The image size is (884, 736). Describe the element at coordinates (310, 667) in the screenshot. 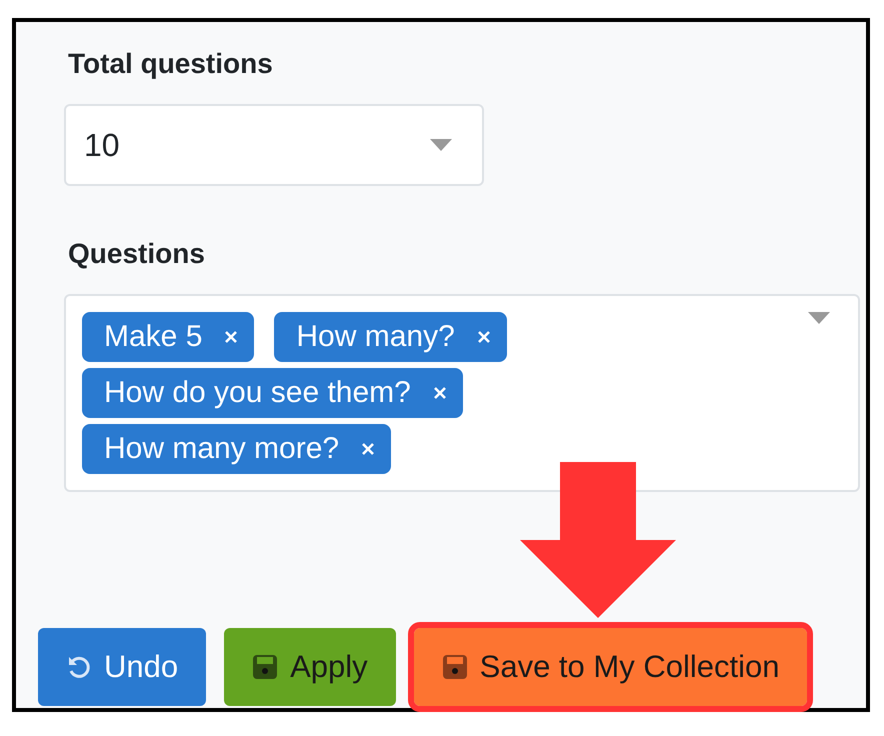

I see `apply-button: Apply` at that location.